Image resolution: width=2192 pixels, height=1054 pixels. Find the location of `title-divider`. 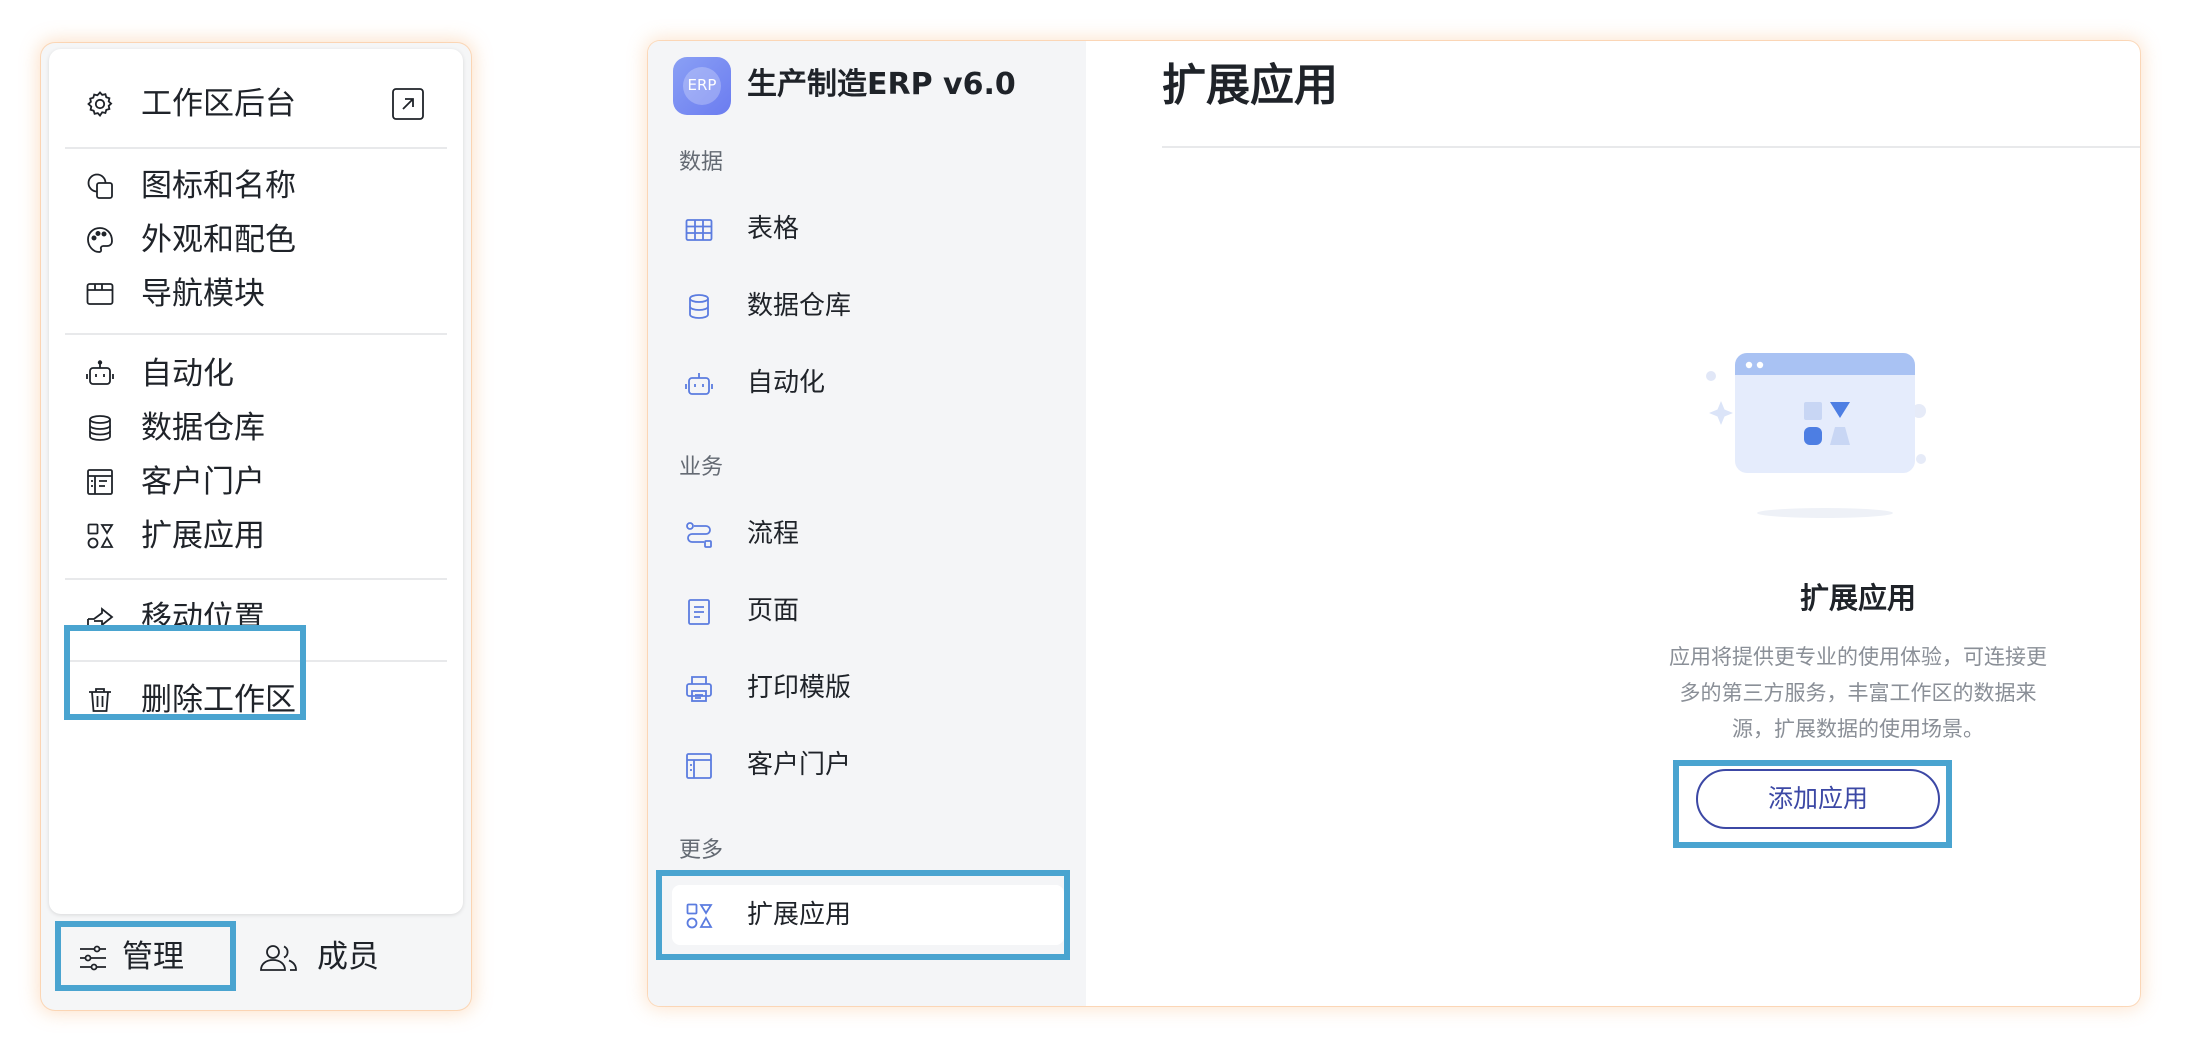

title-divider is located at coordinates (1651, 147).